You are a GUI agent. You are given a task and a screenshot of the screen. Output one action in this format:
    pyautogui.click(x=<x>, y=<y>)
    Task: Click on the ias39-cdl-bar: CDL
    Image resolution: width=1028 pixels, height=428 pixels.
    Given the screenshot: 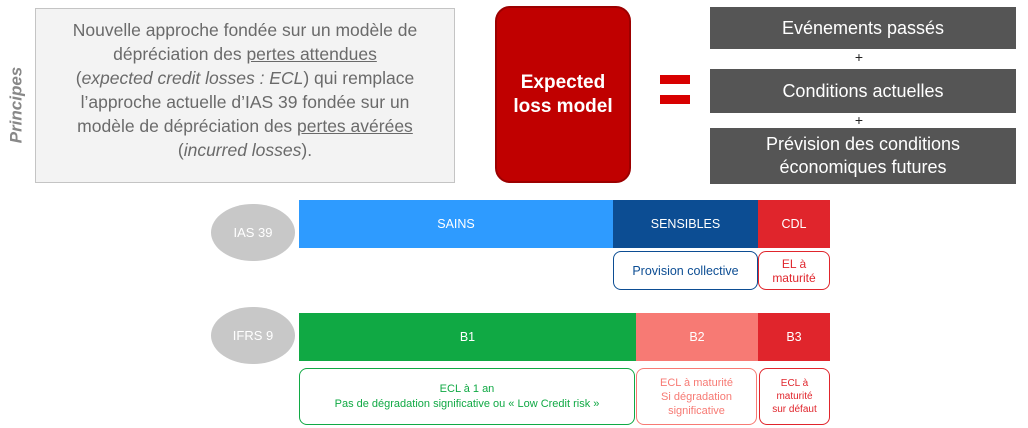 What is the action you would take?
    pyautogui.click(x=794, y=224)
    